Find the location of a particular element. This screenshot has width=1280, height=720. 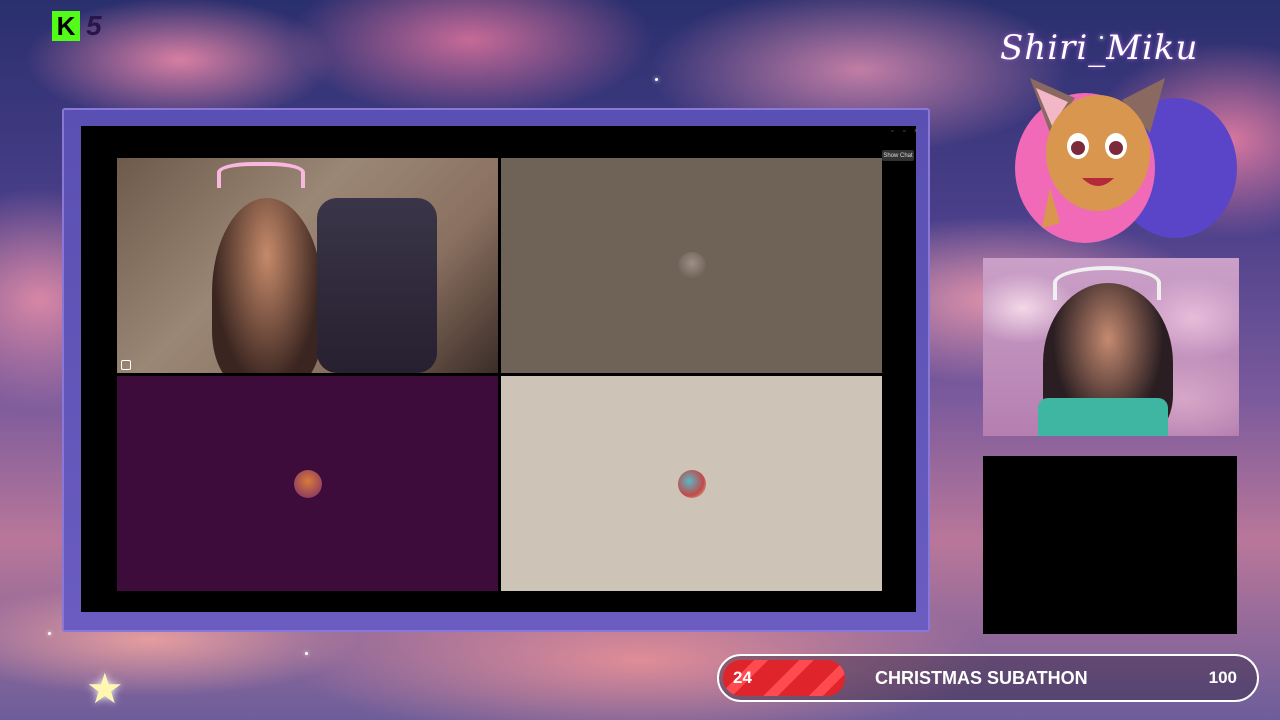

kick-logo-icon: K is located at coordinates (66, 26).